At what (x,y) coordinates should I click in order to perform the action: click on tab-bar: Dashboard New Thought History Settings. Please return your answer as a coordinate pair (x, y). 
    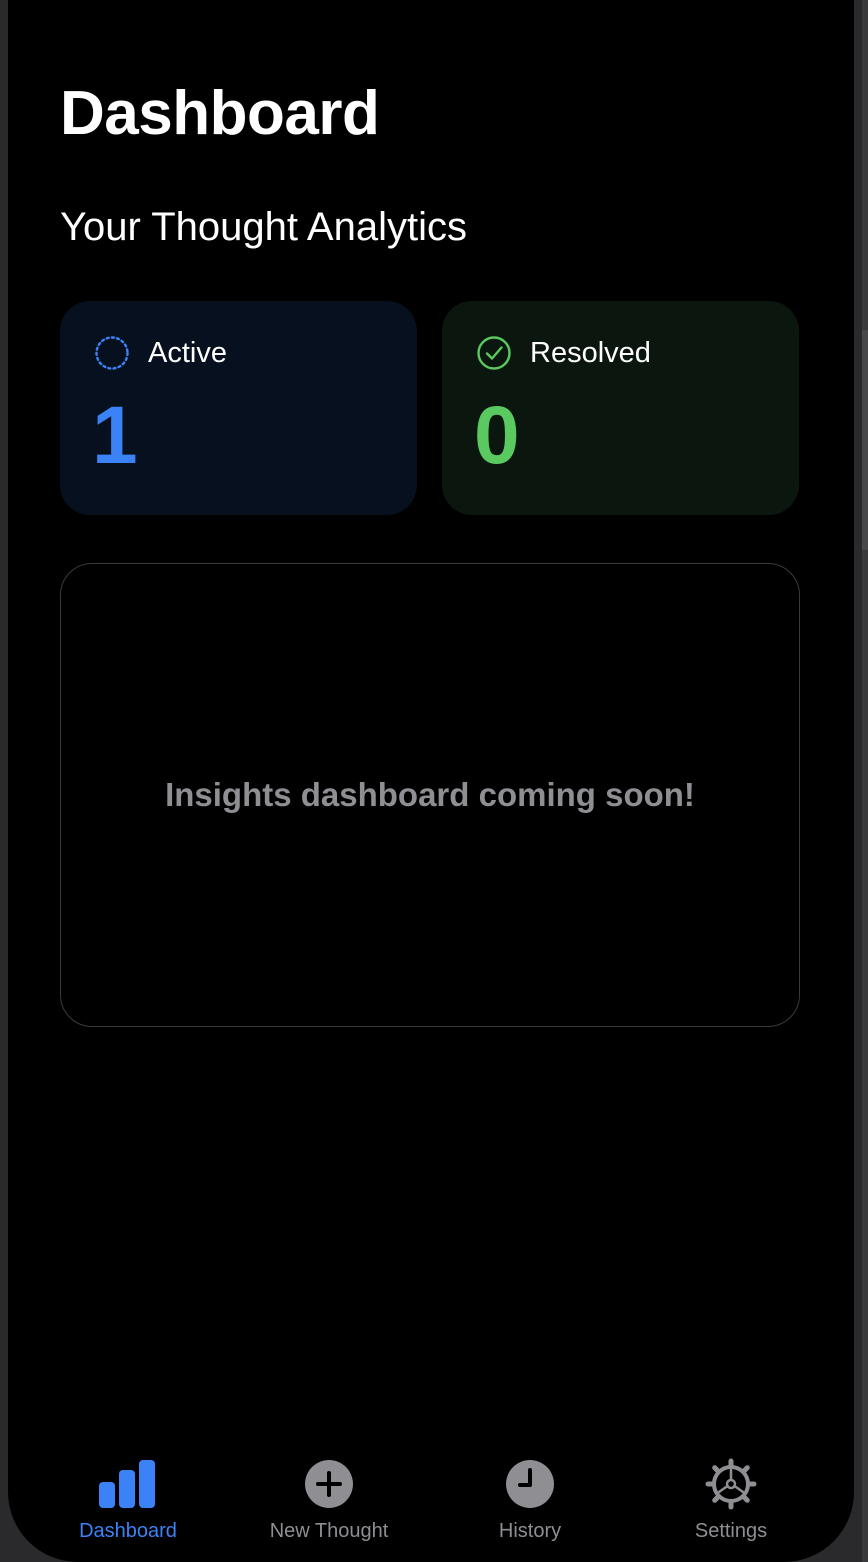
    Looking at the image, I should click on (431, 1501).